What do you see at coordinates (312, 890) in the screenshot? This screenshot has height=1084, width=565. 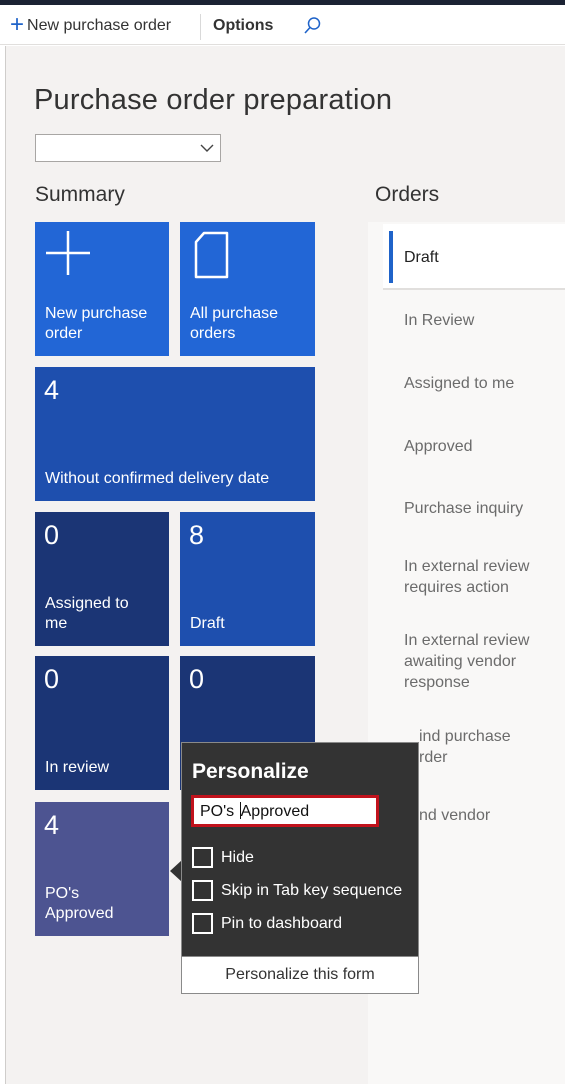 I see `skip-tab-label: Skip in Tab key sequence` at bounding box center [312, 890].